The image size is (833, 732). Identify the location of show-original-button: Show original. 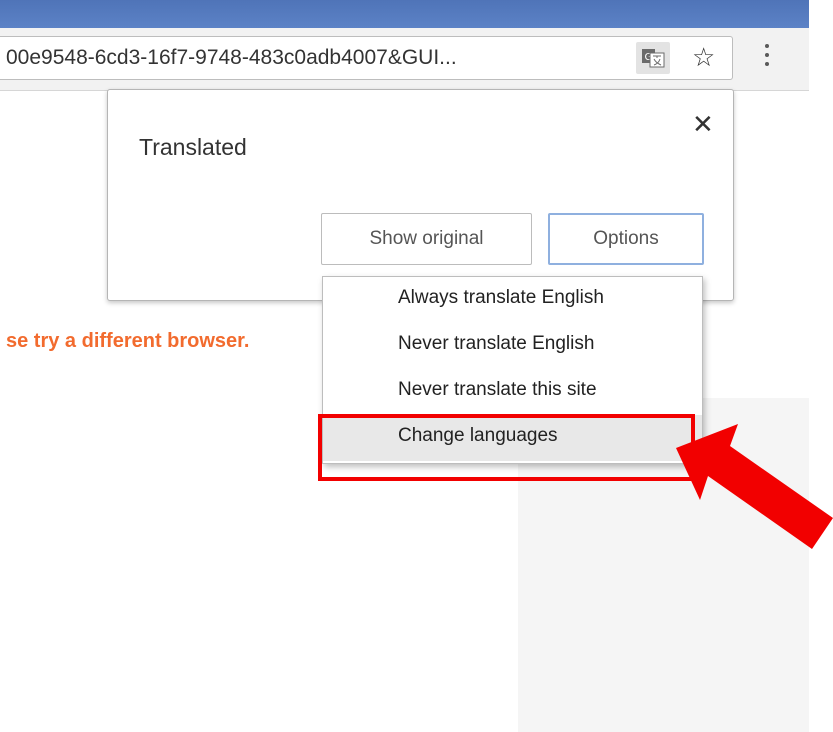
(426, 239).